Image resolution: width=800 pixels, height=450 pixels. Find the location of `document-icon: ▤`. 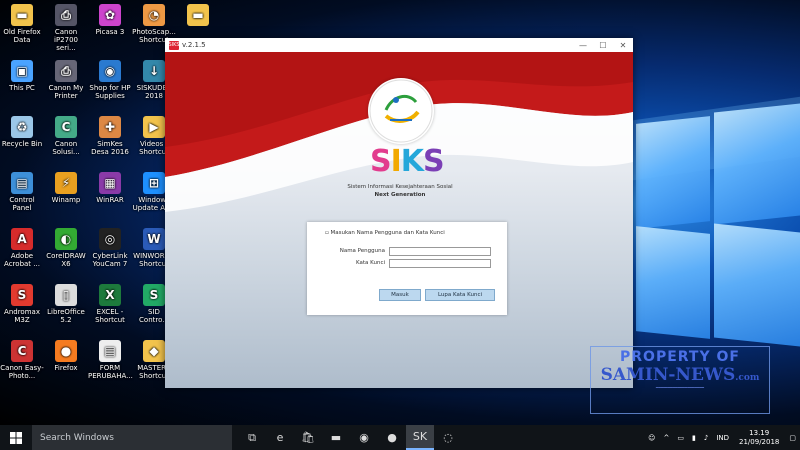

document-icon: ▤ is located at coordinates (110, 351).